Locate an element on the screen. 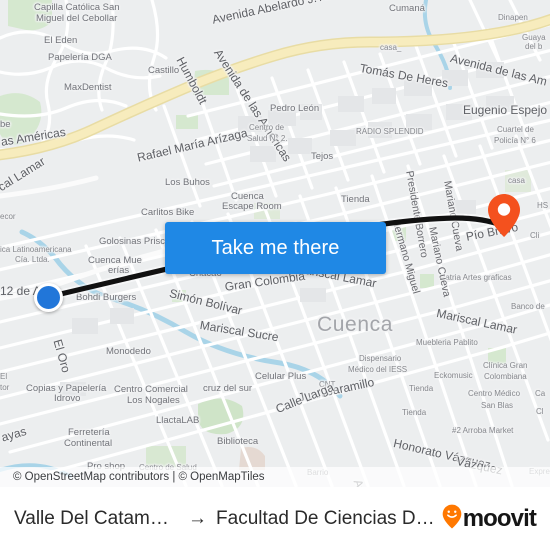 The width and height of the screenshot is (550, 550). moovit-wordmark: moovit is located at coordinates (499, 518).